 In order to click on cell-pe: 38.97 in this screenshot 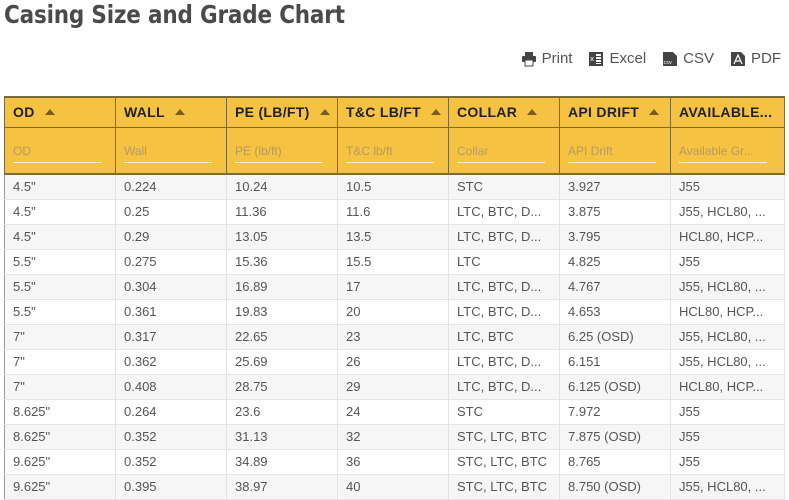, I will do `click(282, 487)`.